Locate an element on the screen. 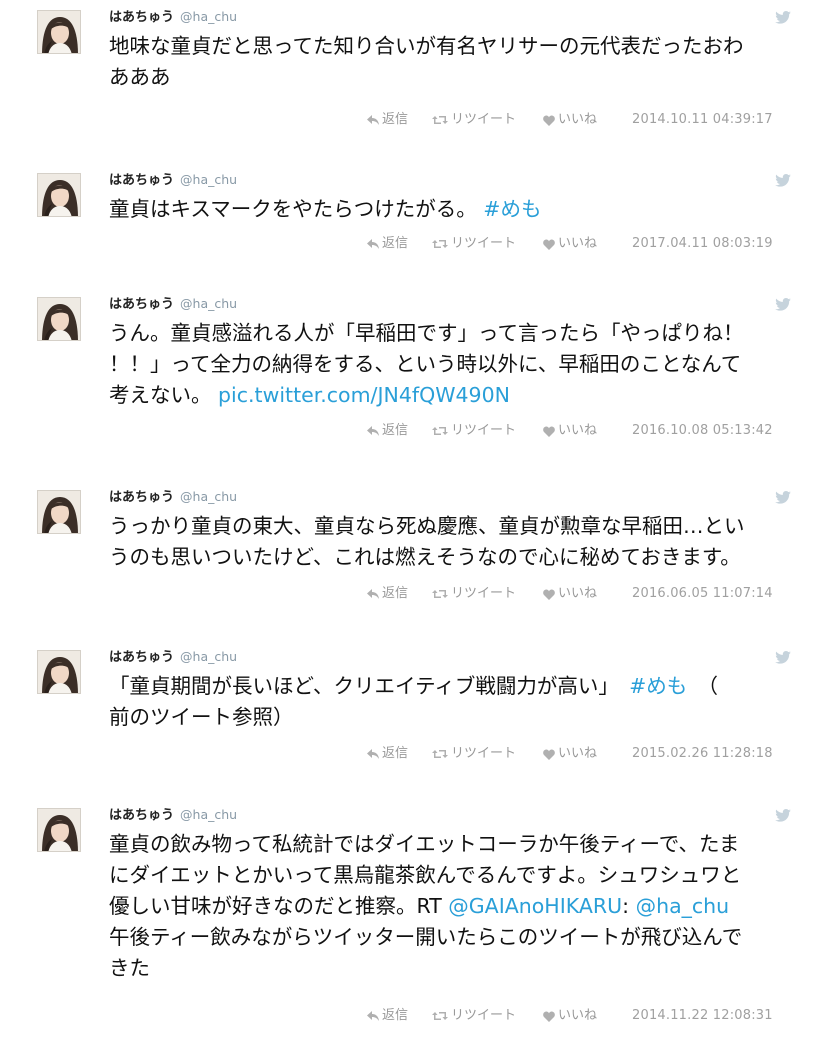 The width and height of the screenshot is (828, 1040). tweet-text-line: ！！」って全力の納得をする、という時以外に、早稲田のことなんて is located at coordinates (454, 364).